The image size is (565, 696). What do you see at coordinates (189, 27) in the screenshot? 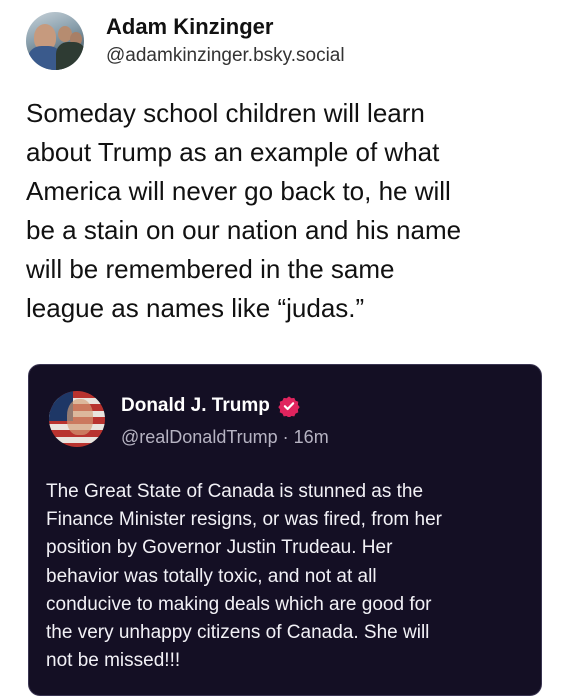
I see `author-name: Adam Kinzinger` at bounding box center [189, 27].